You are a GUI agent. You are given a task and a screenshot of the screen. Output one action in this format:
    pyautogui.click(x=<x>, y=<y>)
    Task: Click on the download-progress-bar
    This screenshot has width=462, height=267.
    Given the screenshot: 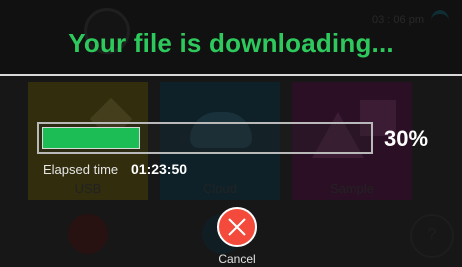 What is the action you would take?
    pyautogui.click(x=205, y=138)
    